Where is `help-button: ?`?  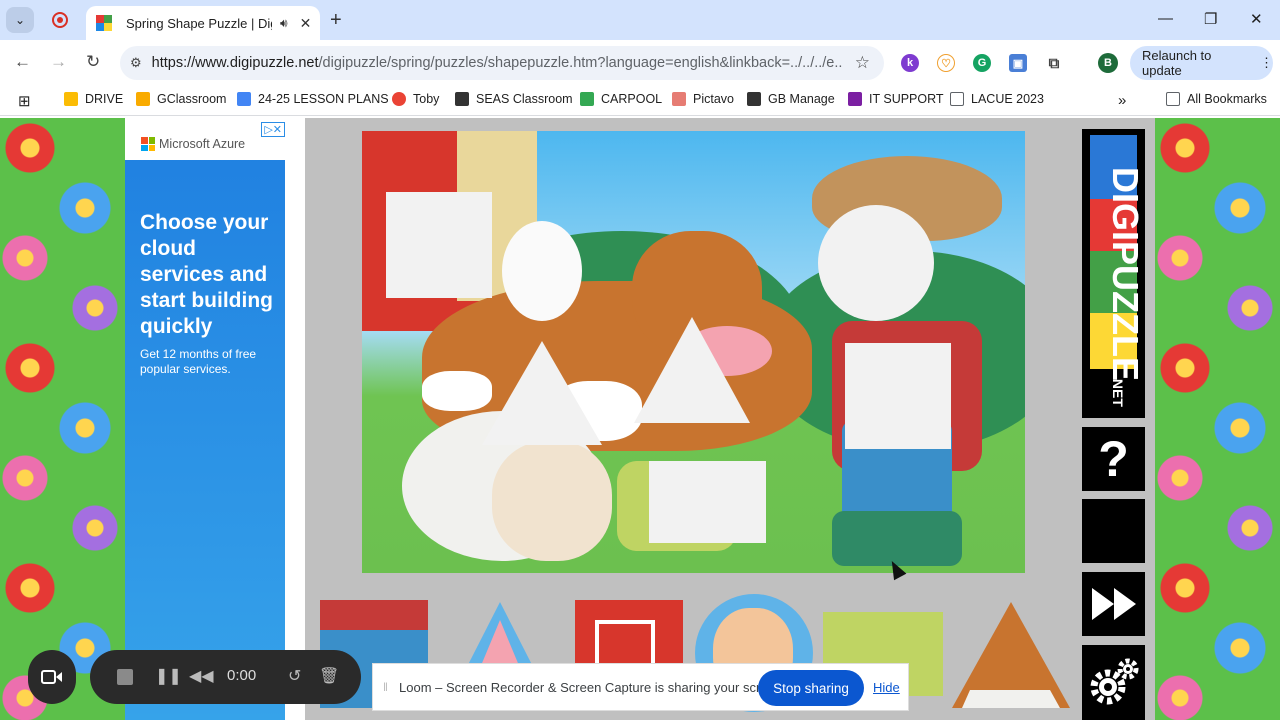
help-button: ? is located at coordinates (1113, 459).